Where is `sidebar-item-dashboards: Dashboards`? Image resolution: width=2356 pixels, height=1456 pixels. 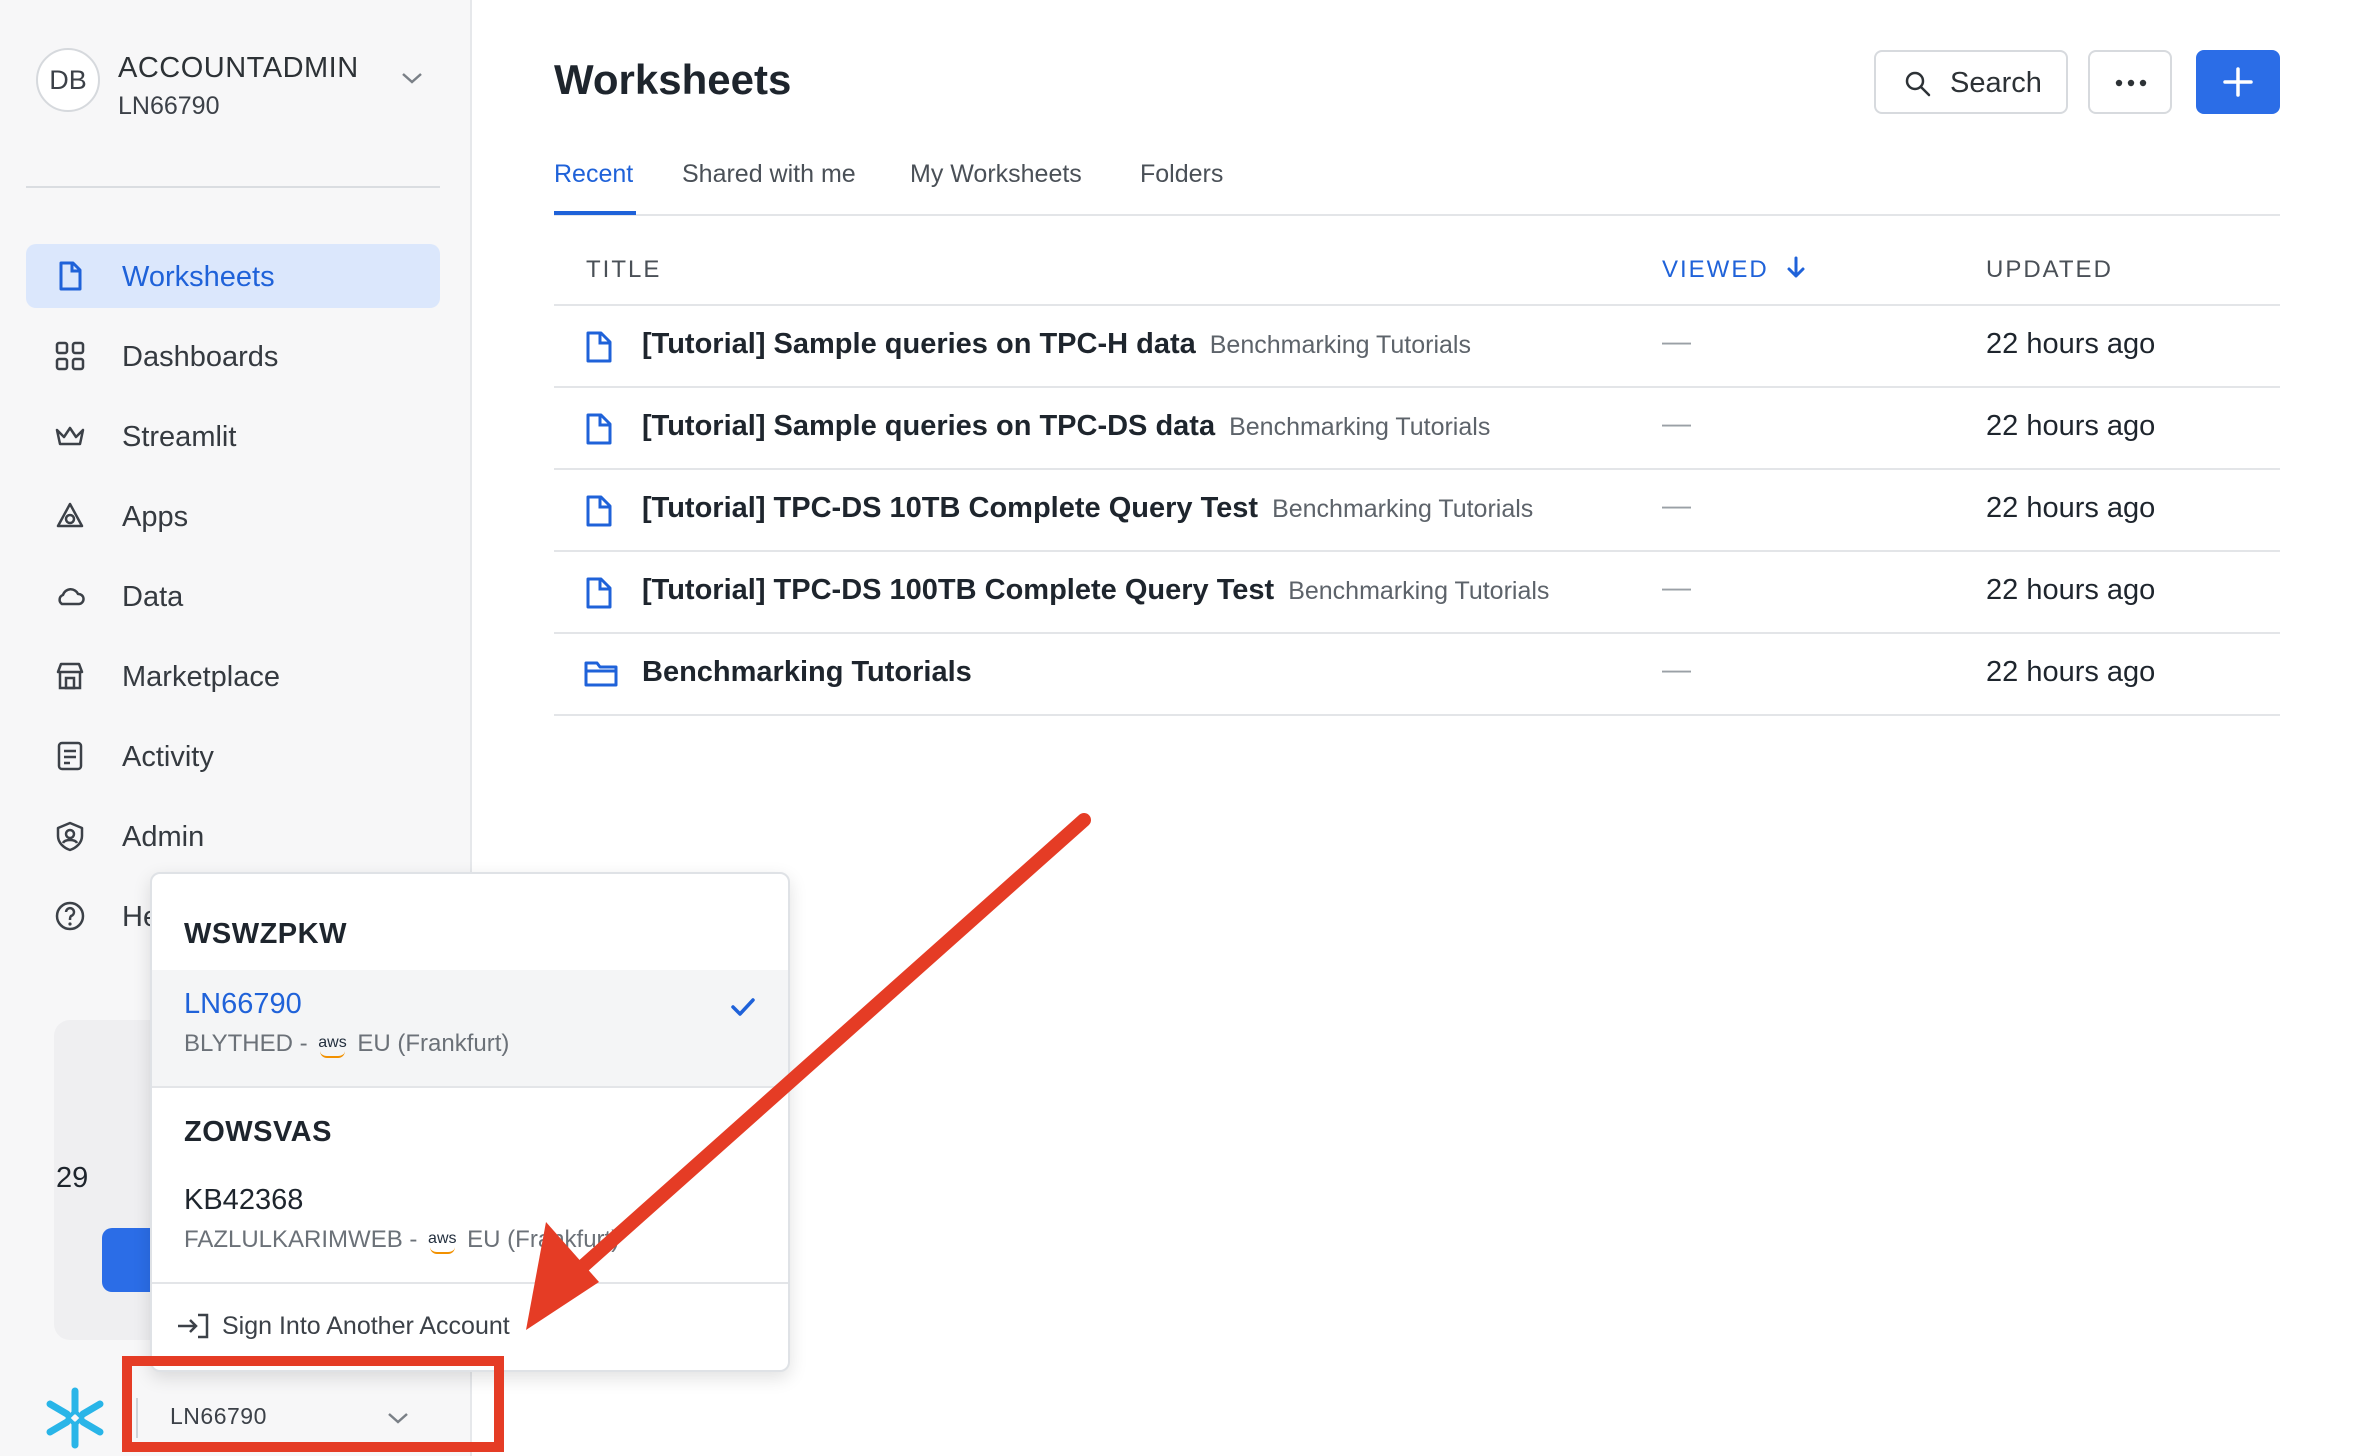 sidebar-item-dashboards: Dashboards is located at coordinates (233, 356).